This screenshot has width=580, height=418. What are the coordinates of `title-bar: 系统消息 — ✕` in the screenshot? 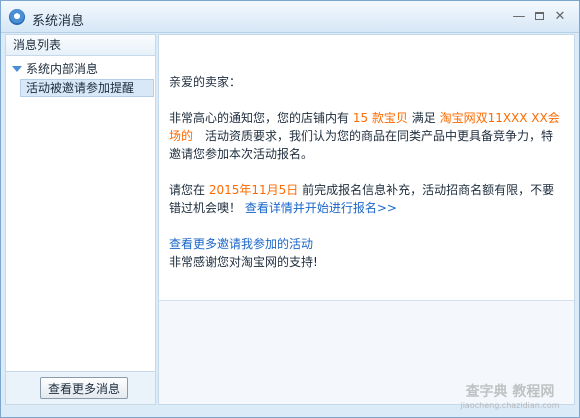 It's located at (290, 17).